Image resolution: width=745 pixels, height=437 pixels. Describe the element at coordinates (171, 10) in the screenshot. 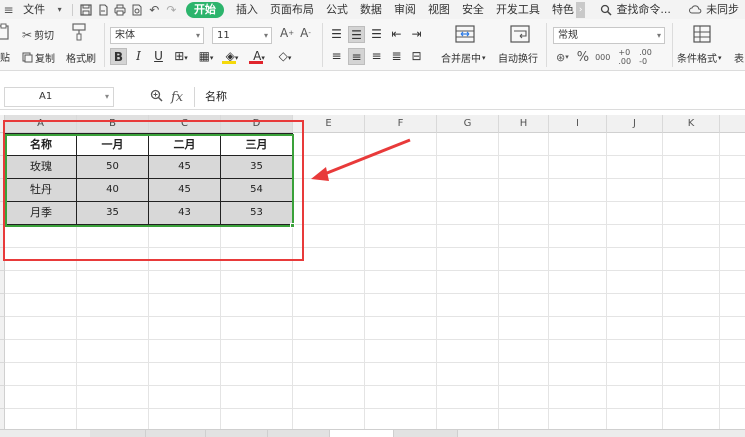

I see `redo-icon: ↷` at that location.